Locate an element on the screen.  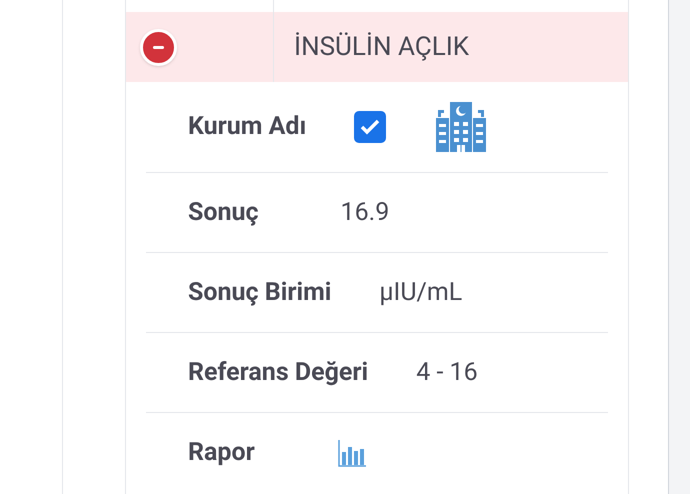
test-header: İNSÜLİN AÇLIK is located at coordinates (377, 47).